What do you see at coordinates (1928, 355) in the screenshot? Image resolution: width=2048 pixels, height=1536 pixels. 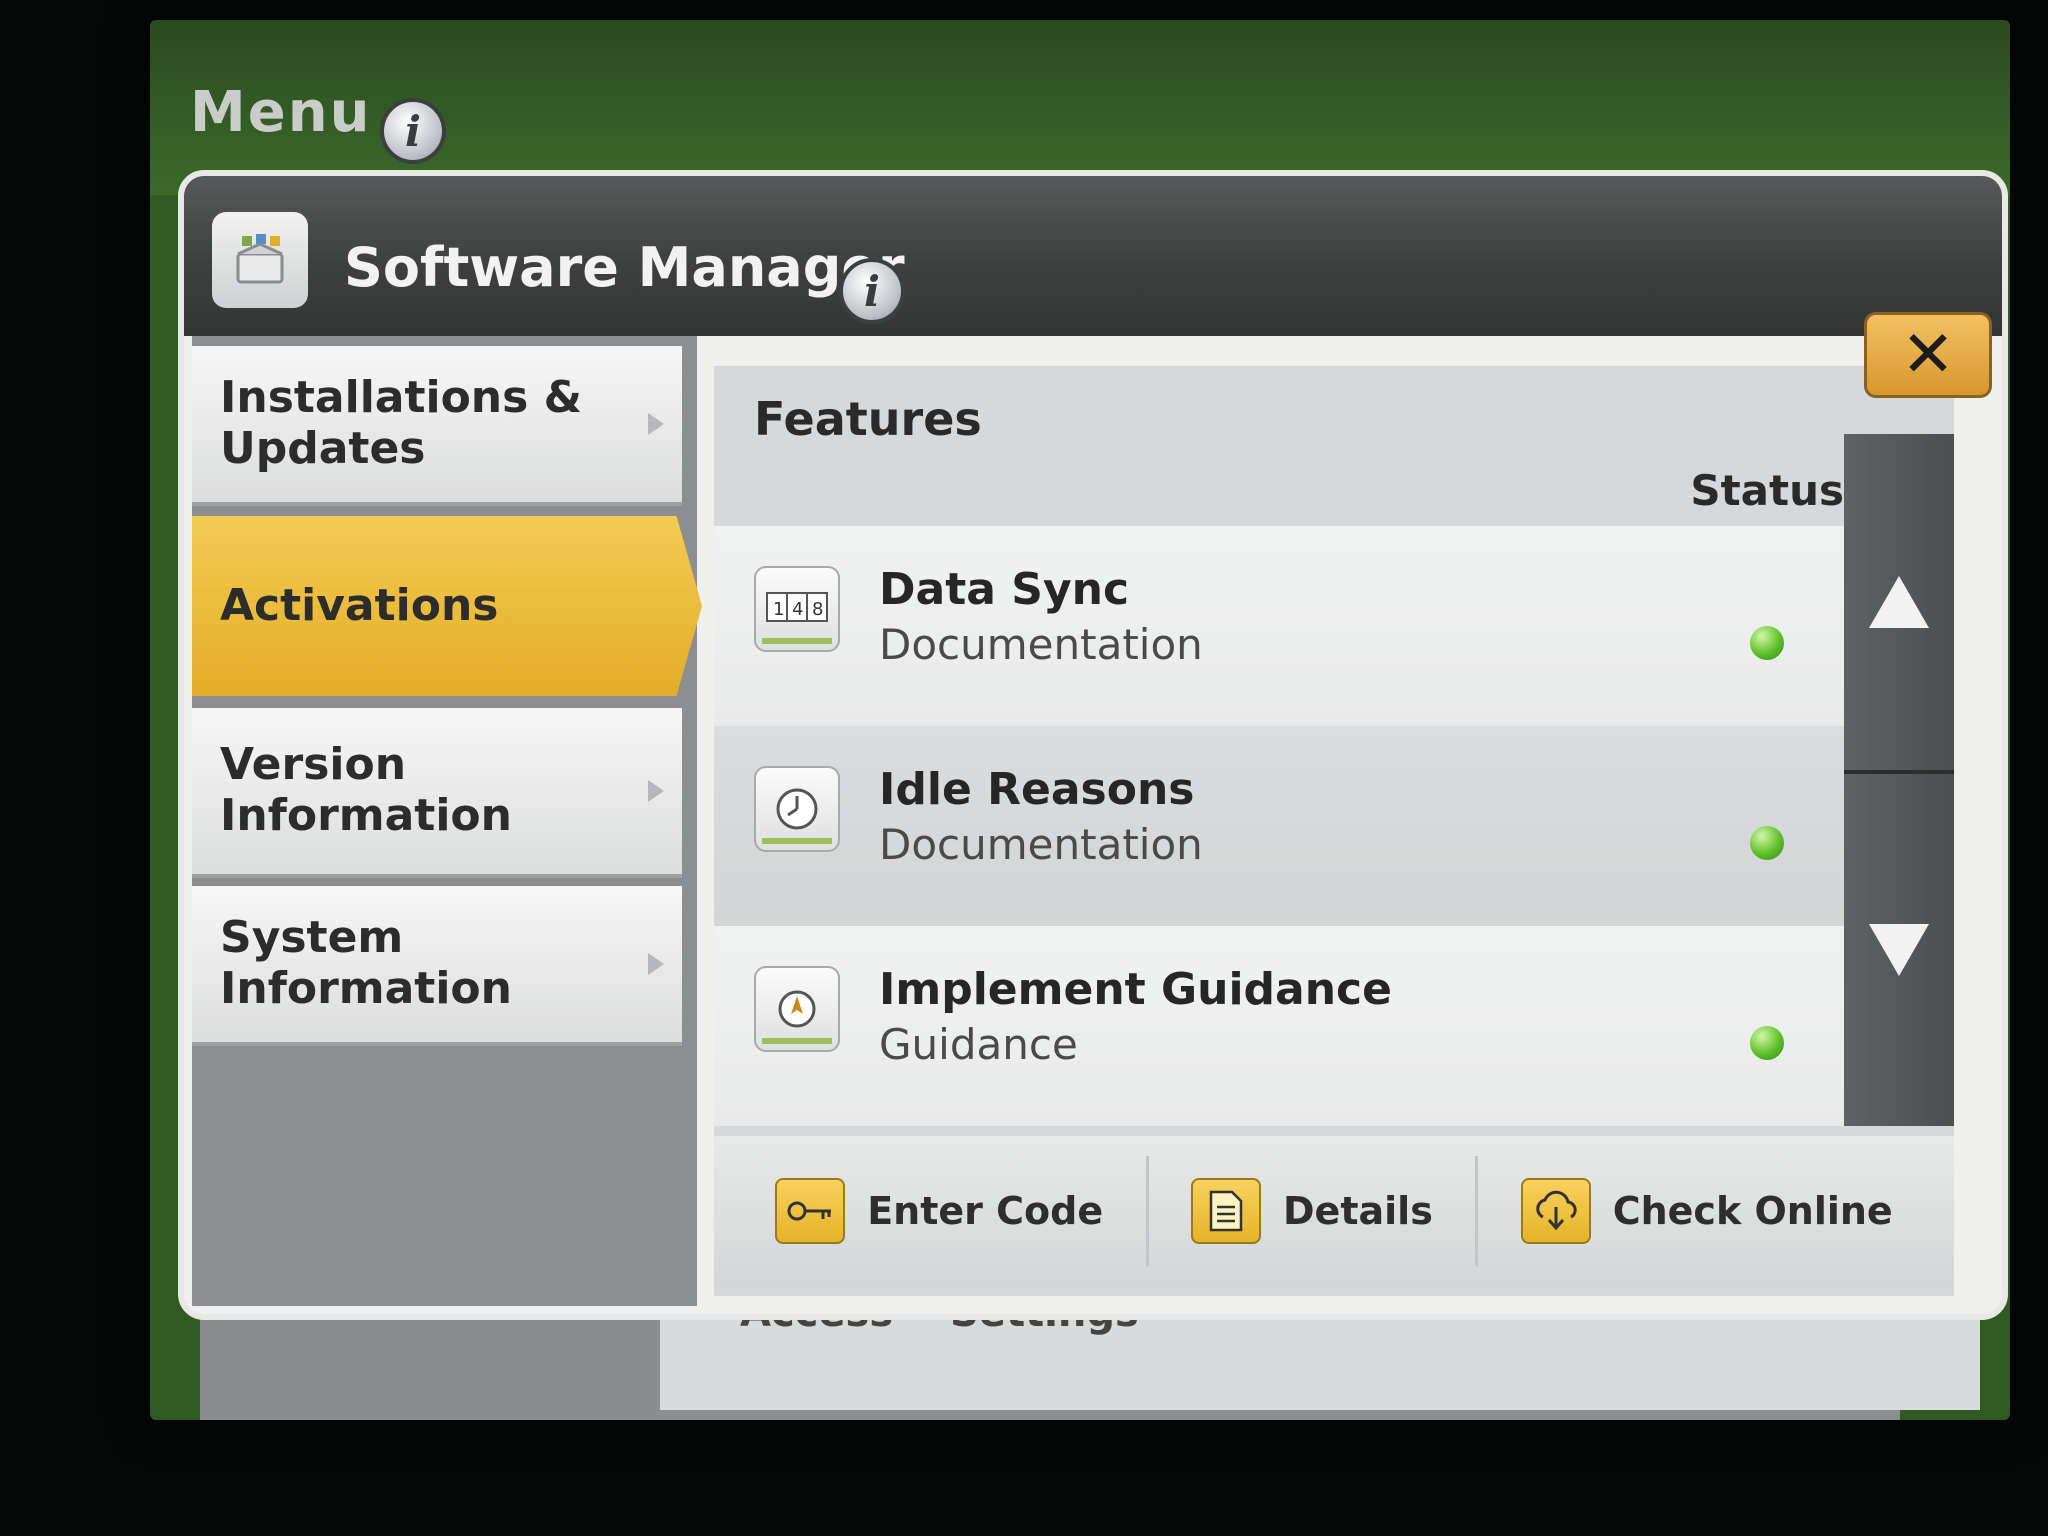 I see `close-dialog-button: ✕` at bounding box center [1928, 355].